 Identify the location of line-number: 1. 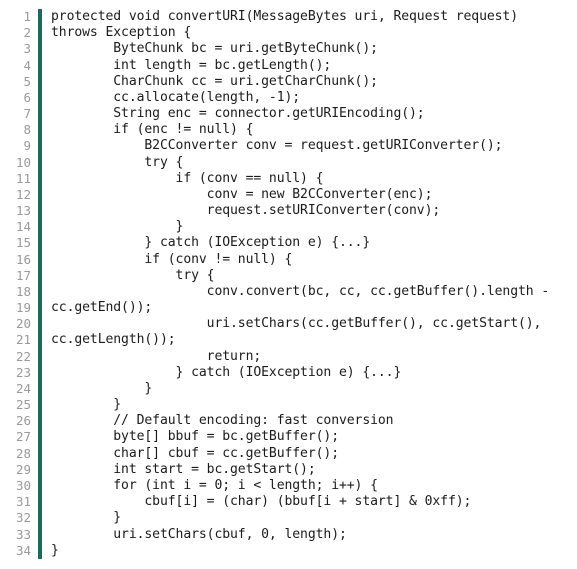
(27, 16).